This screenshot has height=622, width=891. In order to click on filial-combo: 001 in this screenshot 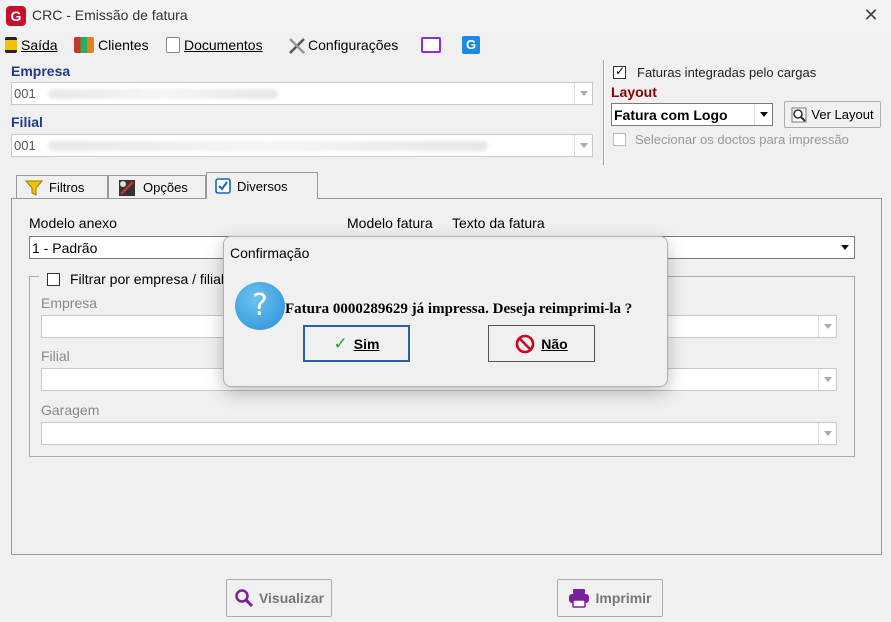, I will do `click(302, 145)`.